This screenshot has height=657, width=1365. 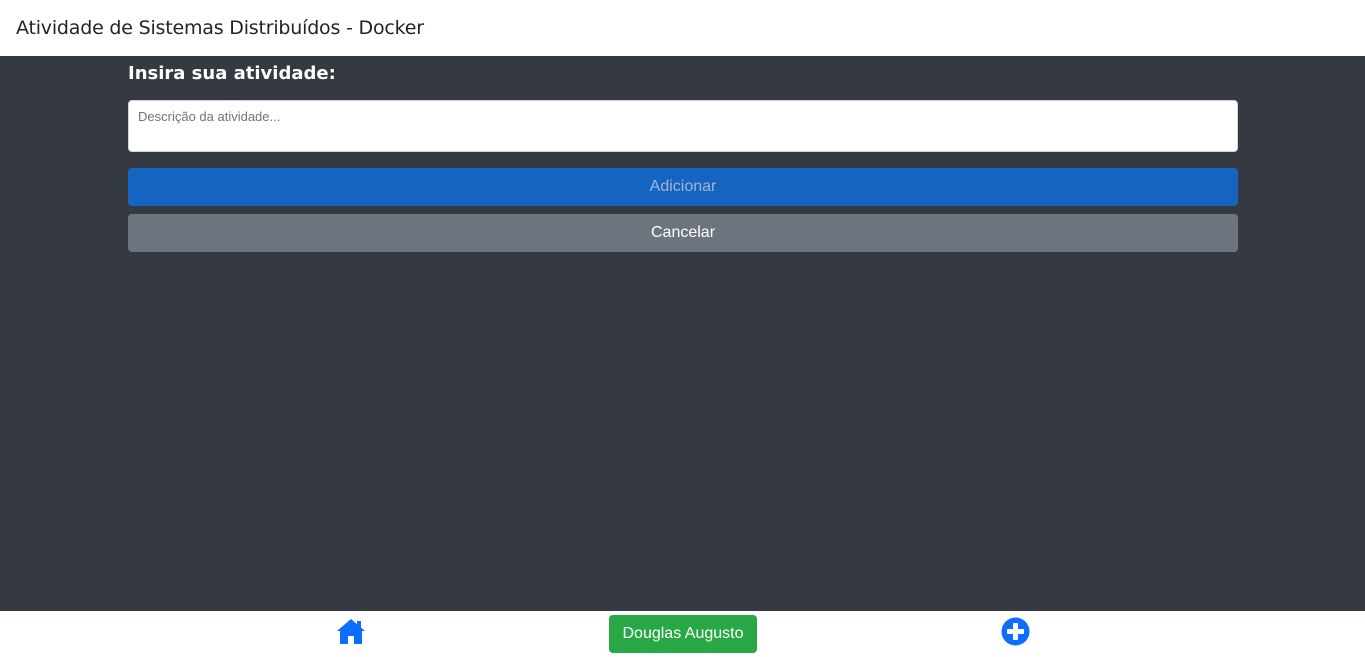 I want to click on user-name-button: Douglas Augusto, so click(x=683, y=634).